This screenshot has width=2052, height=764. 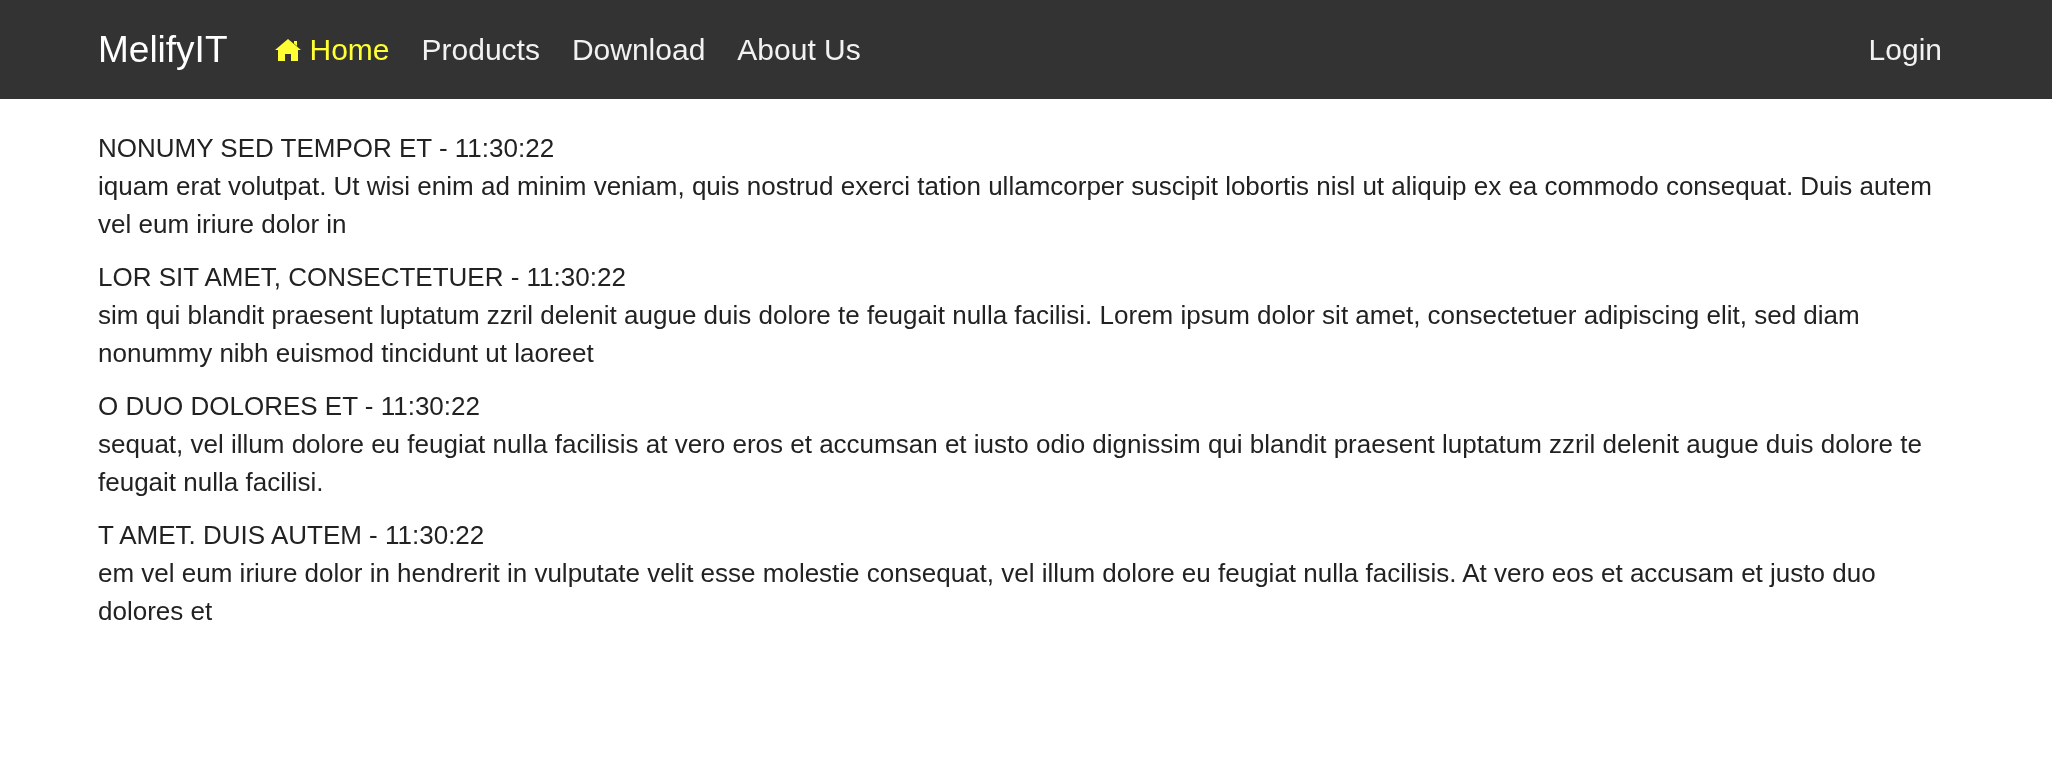 What do you see at coordinates (287, 49) in the screenshot?
I see `home-icon` at bounding box center [287, 49].